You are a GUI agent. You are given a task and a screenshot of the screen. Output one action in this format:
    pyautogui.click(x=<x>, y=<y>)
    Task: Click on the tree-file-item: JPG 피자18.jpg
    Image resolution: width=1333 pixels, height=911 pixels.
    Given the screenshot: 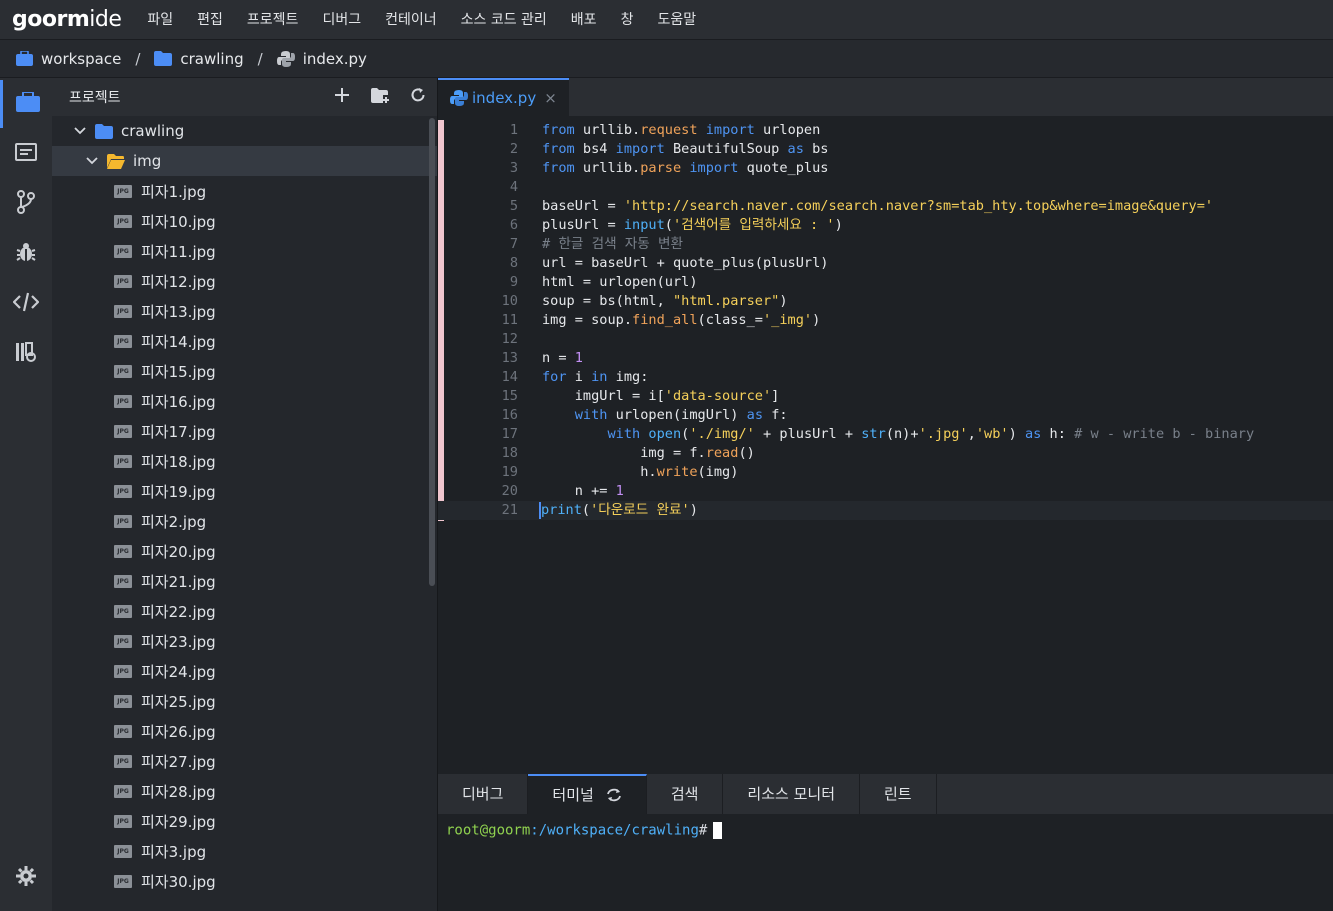 What is the action you would take?
    pyautogui.click(x=244, y=461)
    